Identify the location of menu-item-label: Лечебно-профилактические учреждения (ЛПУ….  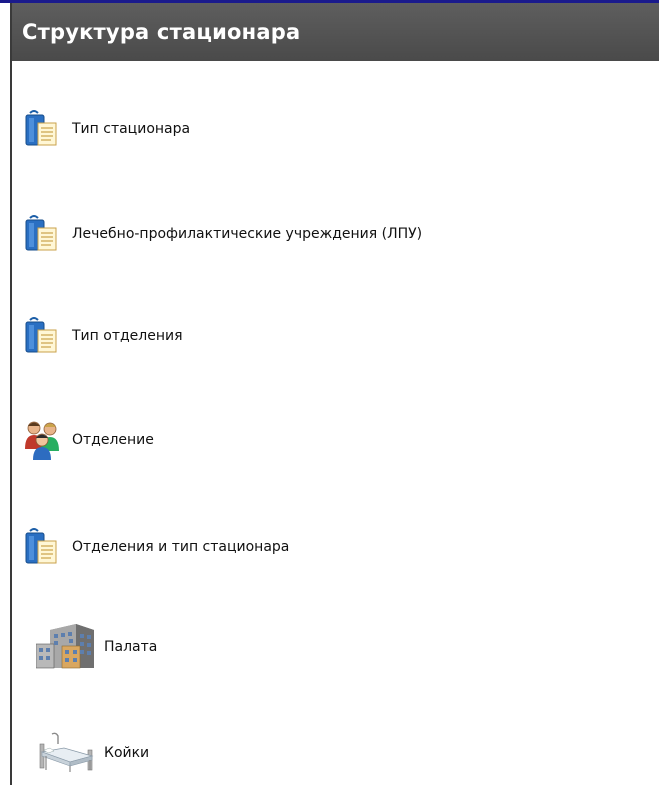
(247, 234).